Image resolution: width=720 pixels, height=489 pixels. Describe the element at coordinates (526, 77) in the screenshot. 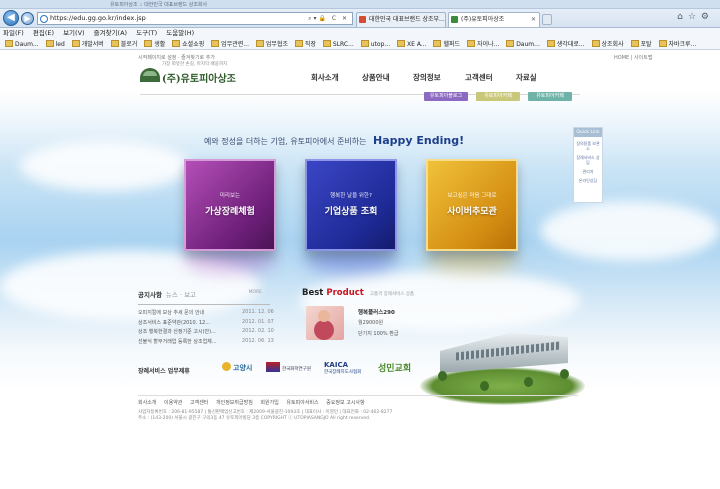

I see `nav-archive: 자료실` at that location.